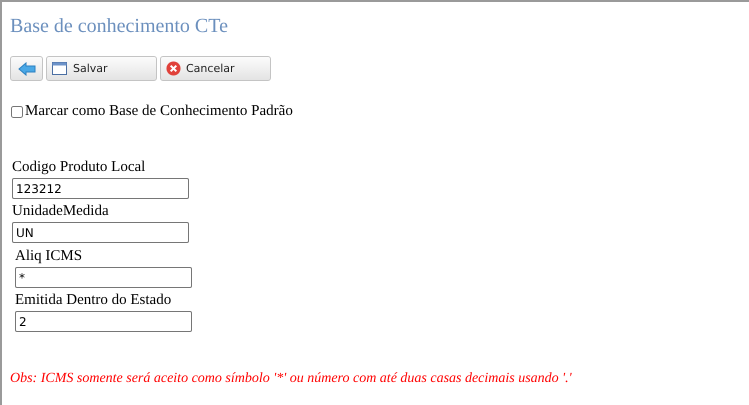 The width and height of the screenshot is (749, 405). What do you see at coordinates (101, 68) in the screenshot?
I see `save-button: Salvar` at bounding box center [101, 68].